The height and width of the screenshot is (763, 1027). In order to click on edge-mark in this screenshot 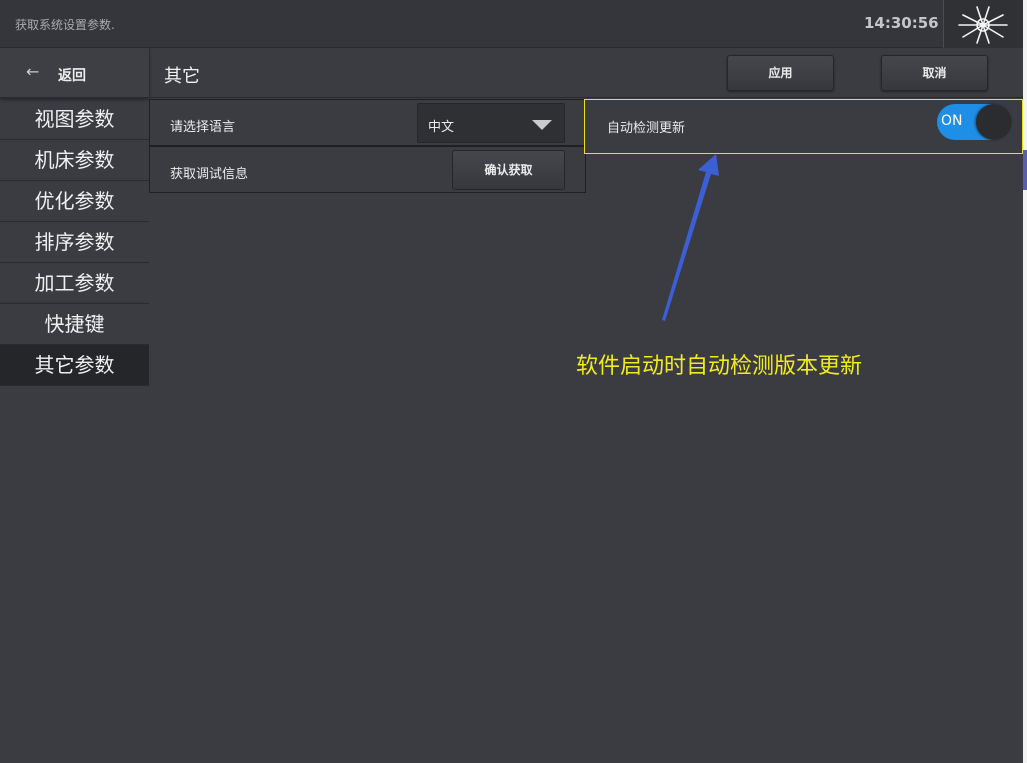, I will do `click(1025, 170)`.